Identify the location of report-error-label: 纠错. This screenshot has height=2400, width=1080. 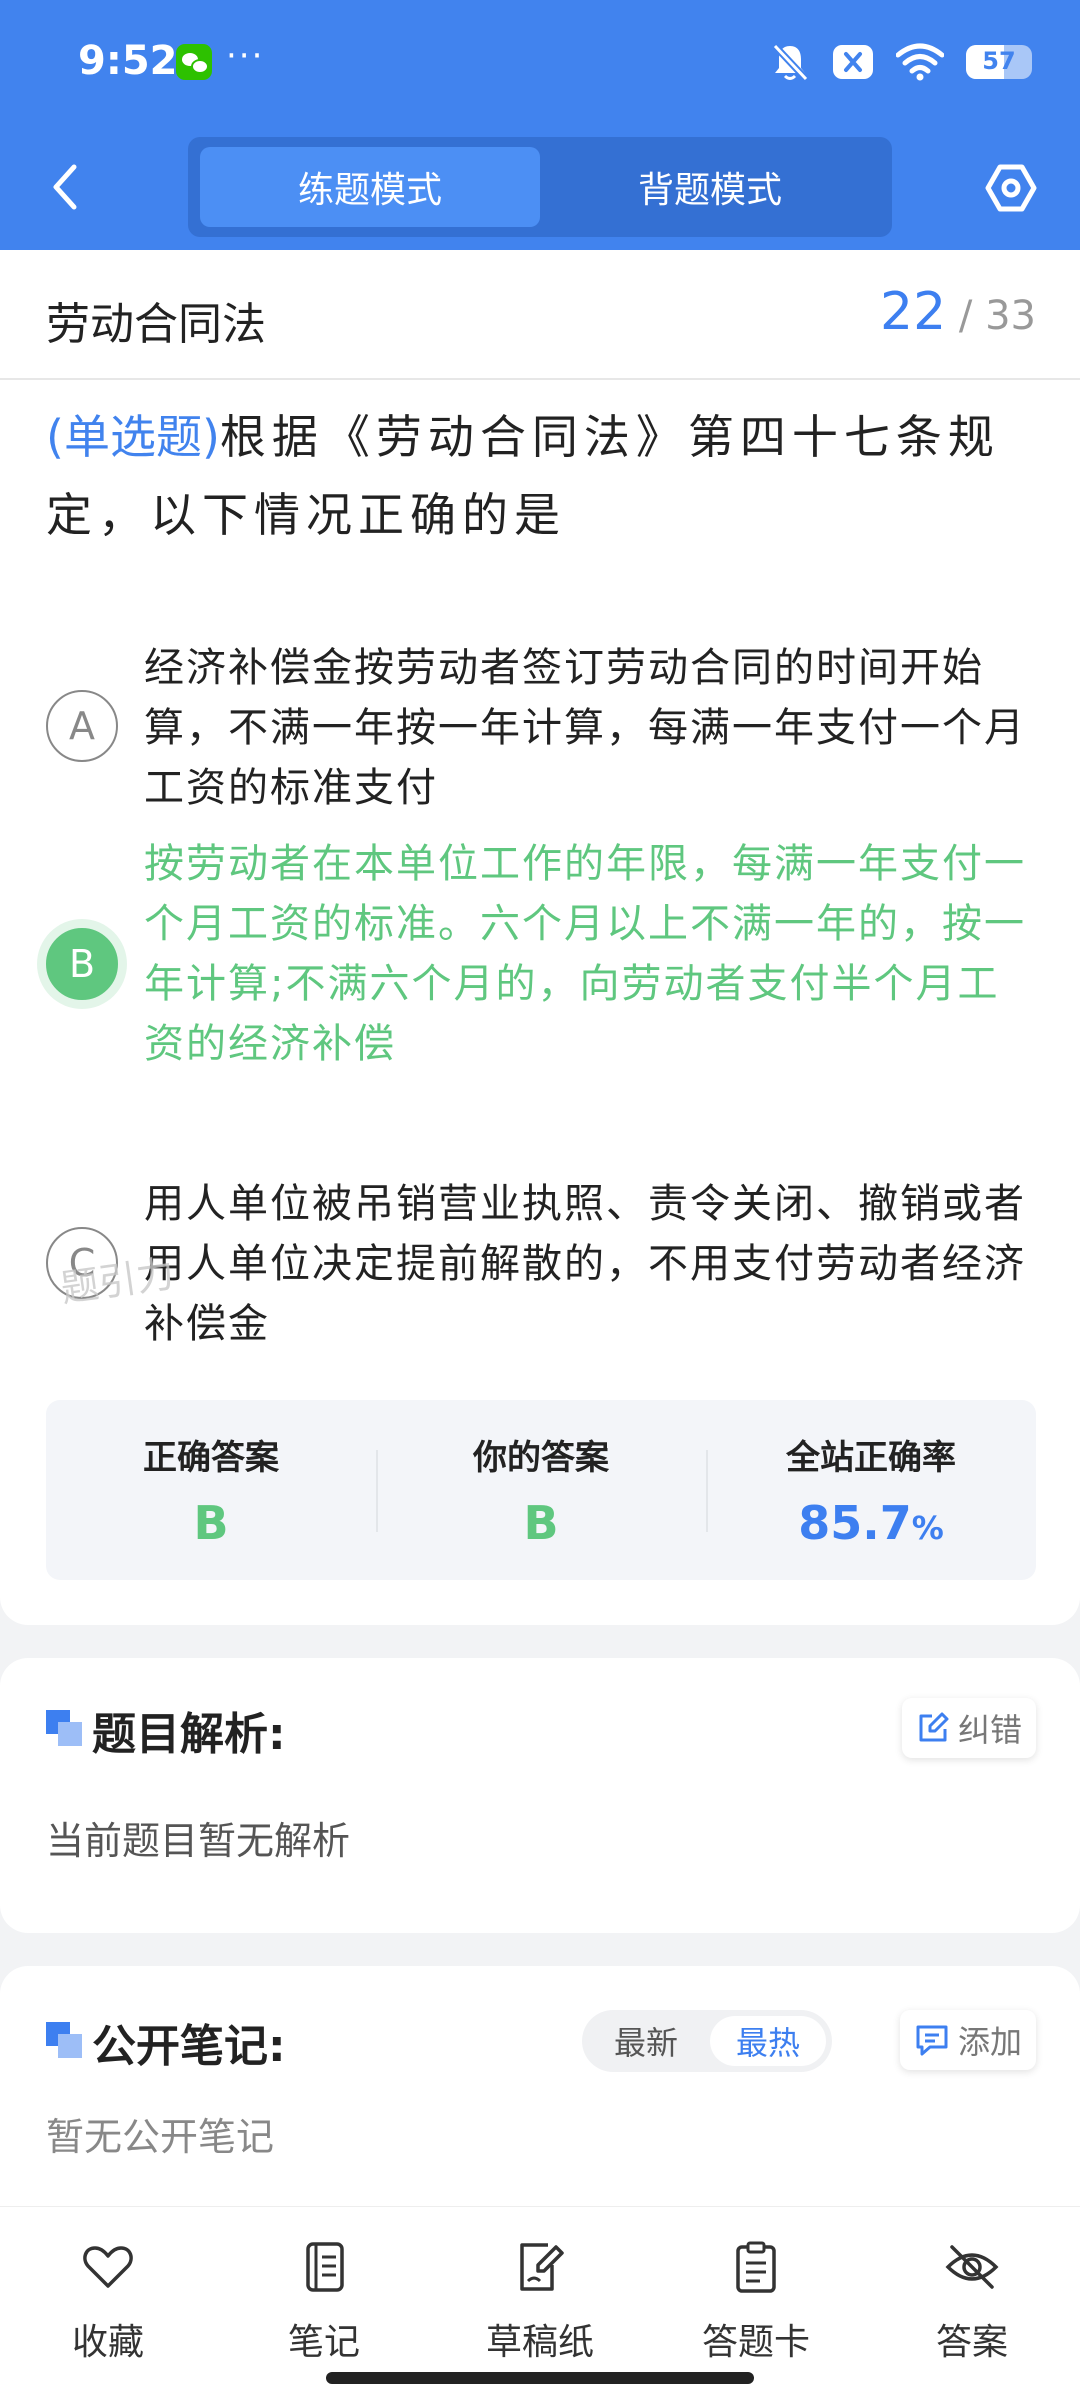
(989, 1730).